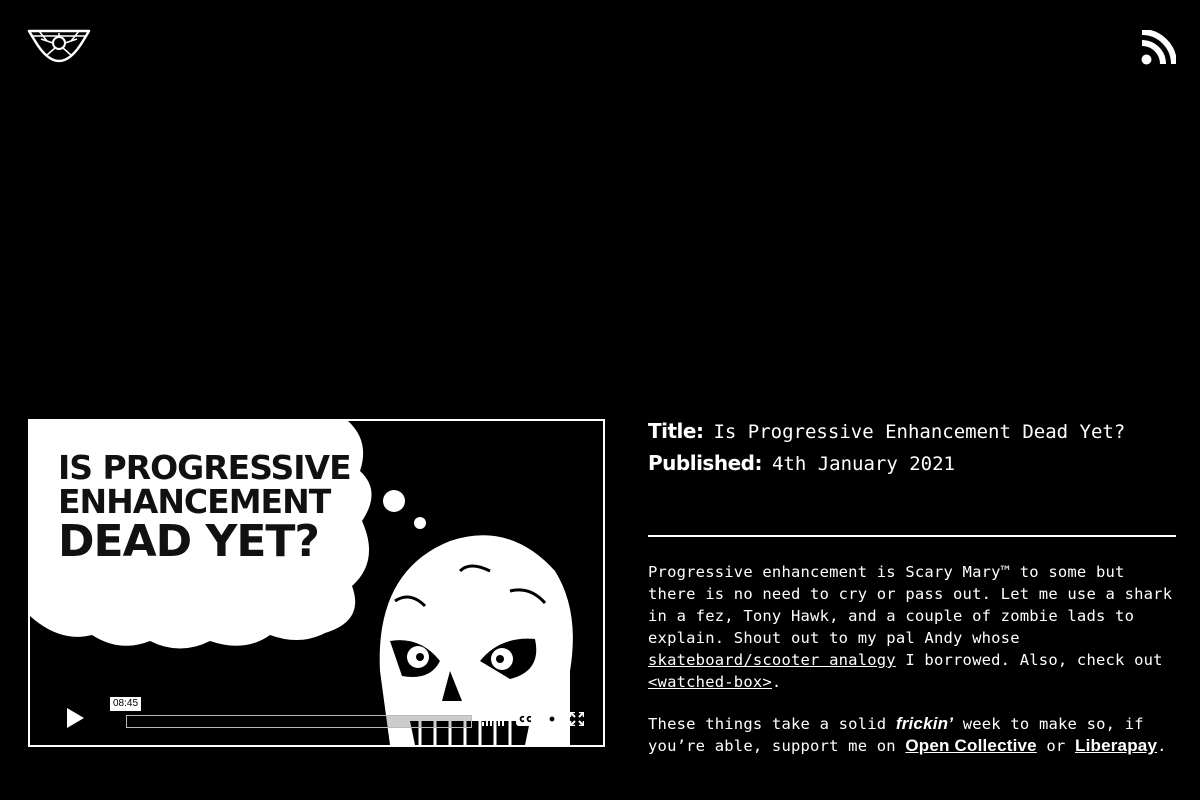 The height and width of the screenshot is (800, 1200). What do you see at coordinates (577, 719) in the screenshot?
I see `fullscreen-icon` at bounding box center [577, 719].